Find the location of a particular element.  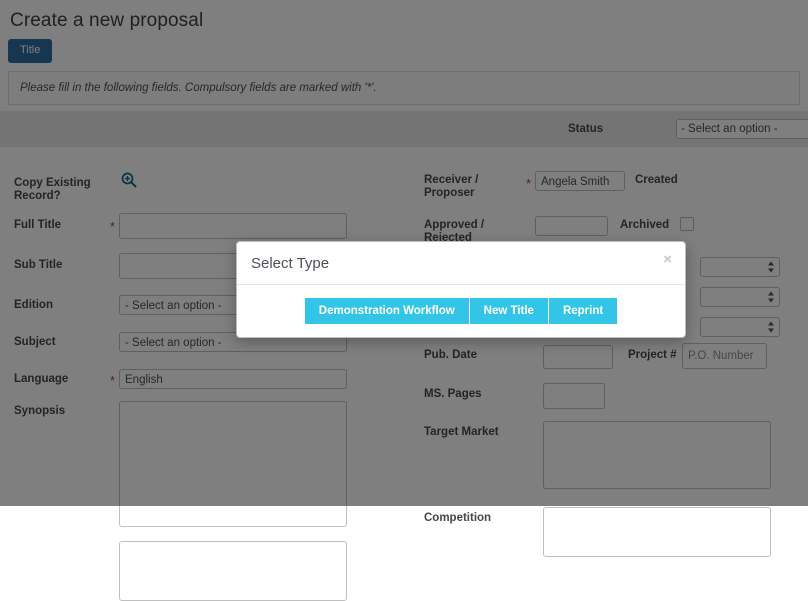

field-label-competition: Competition is located at coordinates (458, 518).